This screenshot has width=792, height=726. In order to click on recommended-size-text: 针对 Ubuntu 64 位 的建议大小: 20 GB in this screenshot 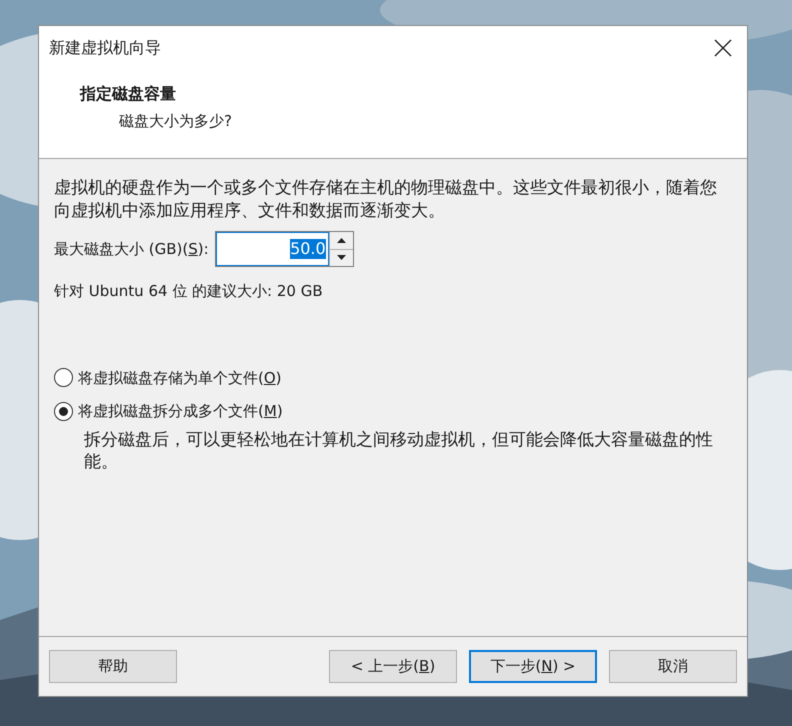, I will do `click(189, 291)`.